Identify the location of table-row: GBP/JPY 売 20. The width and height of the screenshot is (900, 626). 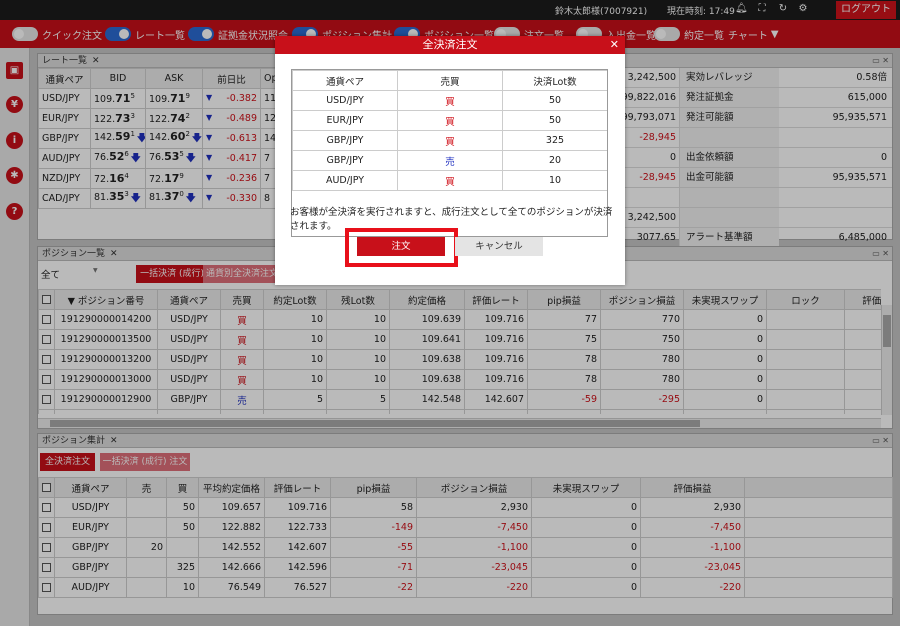
(449, 160).